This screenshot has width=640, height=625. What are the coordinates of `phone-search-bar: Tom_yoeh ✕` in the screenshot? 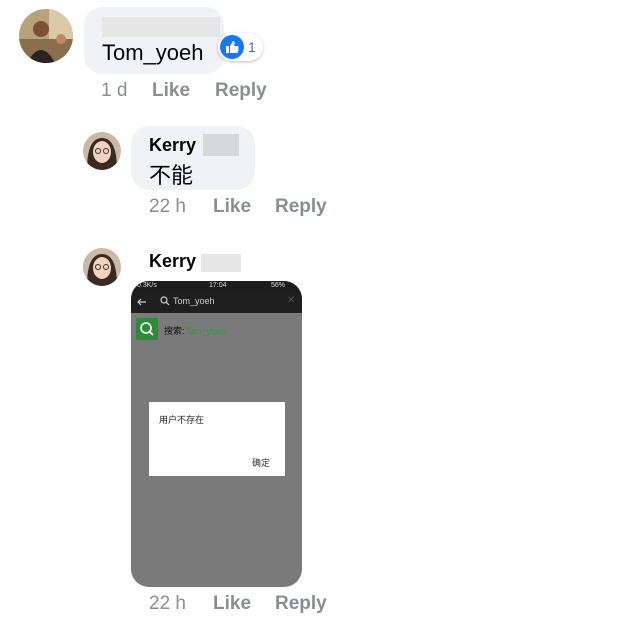 It's located at (216, 302).